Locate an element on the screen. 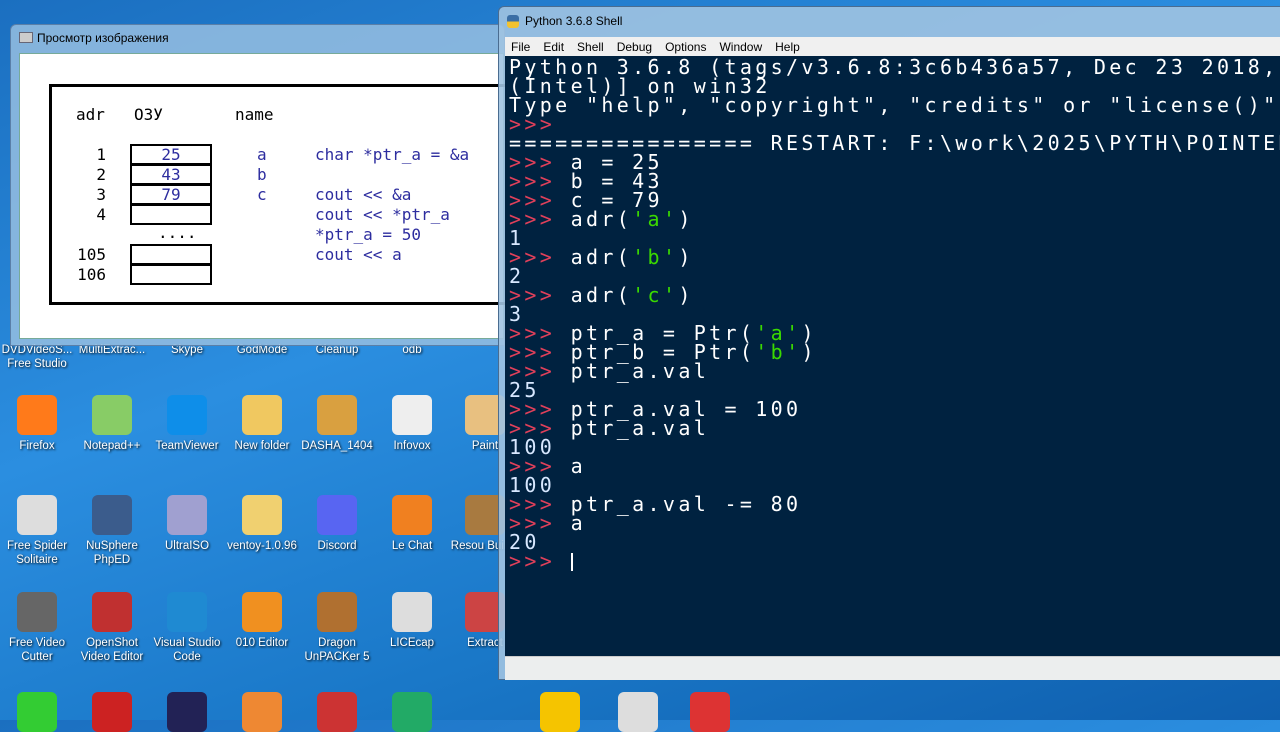  desktop-icon: Firefox is located at coordinates (37, 424).